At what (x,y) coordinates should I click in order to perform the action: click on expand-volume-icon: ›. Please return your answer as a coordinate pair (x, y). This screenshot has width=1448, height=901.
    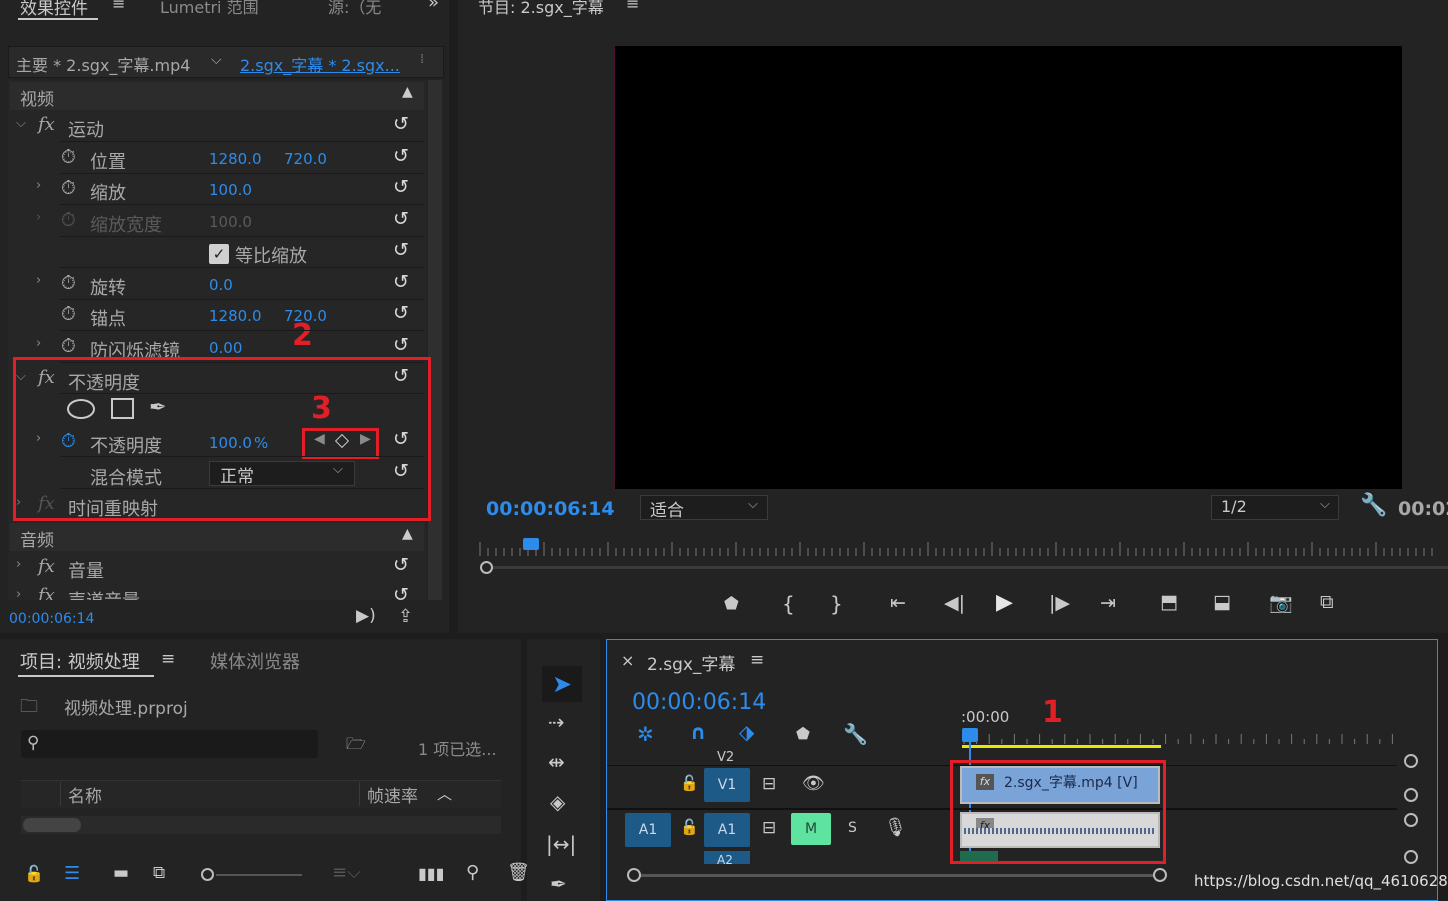
    Looking at the image, I should click on (18, 564).